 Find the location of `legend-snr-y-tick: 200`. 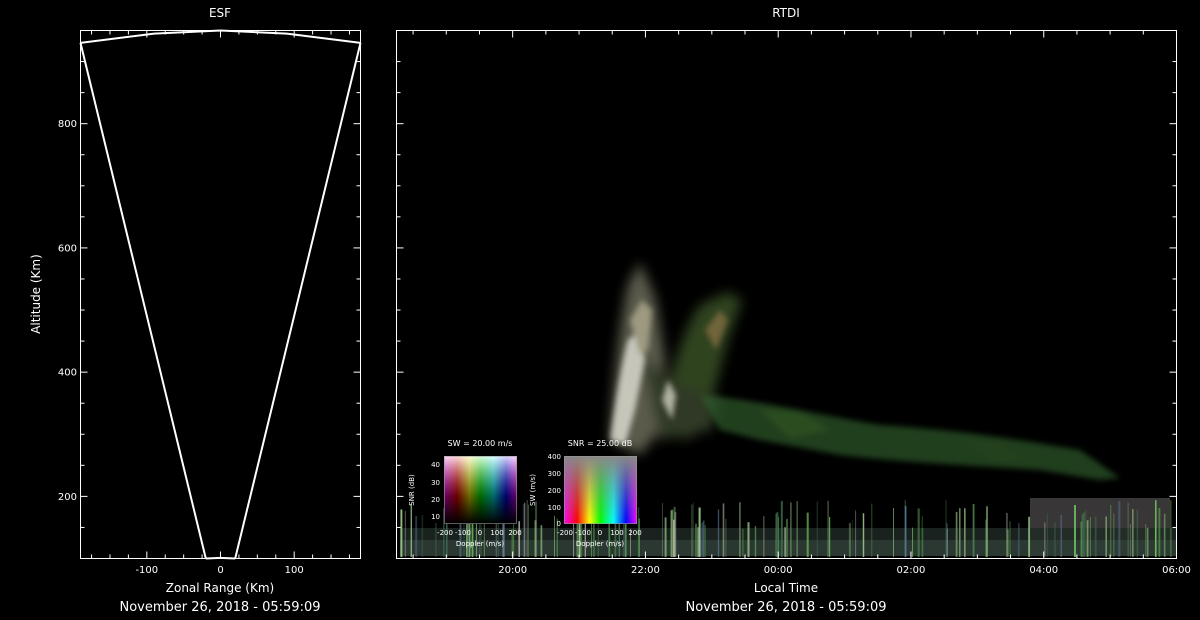

legend-snr-y-tick: 200 is located at coordinates (554, 491).